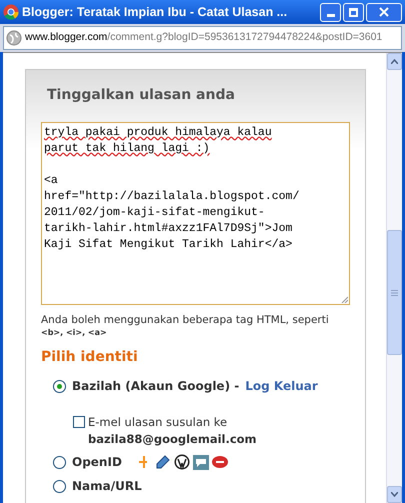 Image resolution: width=405 pixels, height=503 pixels. I want to click on comment-line: 2011/02/jom-kaji-sifat-mengikut-, so click(154, 212).